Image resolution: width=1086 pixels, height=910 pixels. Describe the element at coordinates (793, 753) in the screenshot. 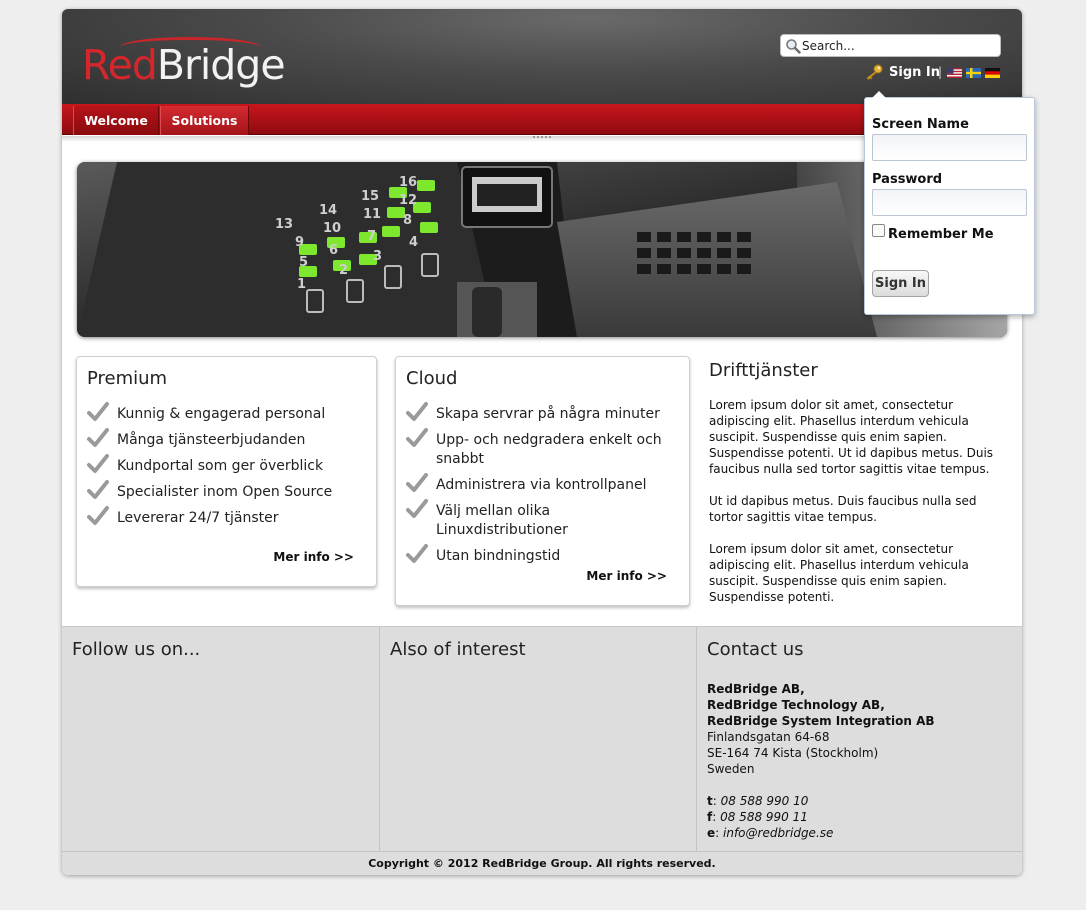

I see `address-line: SE-164 74 Kista (Stockholm)` at that location.